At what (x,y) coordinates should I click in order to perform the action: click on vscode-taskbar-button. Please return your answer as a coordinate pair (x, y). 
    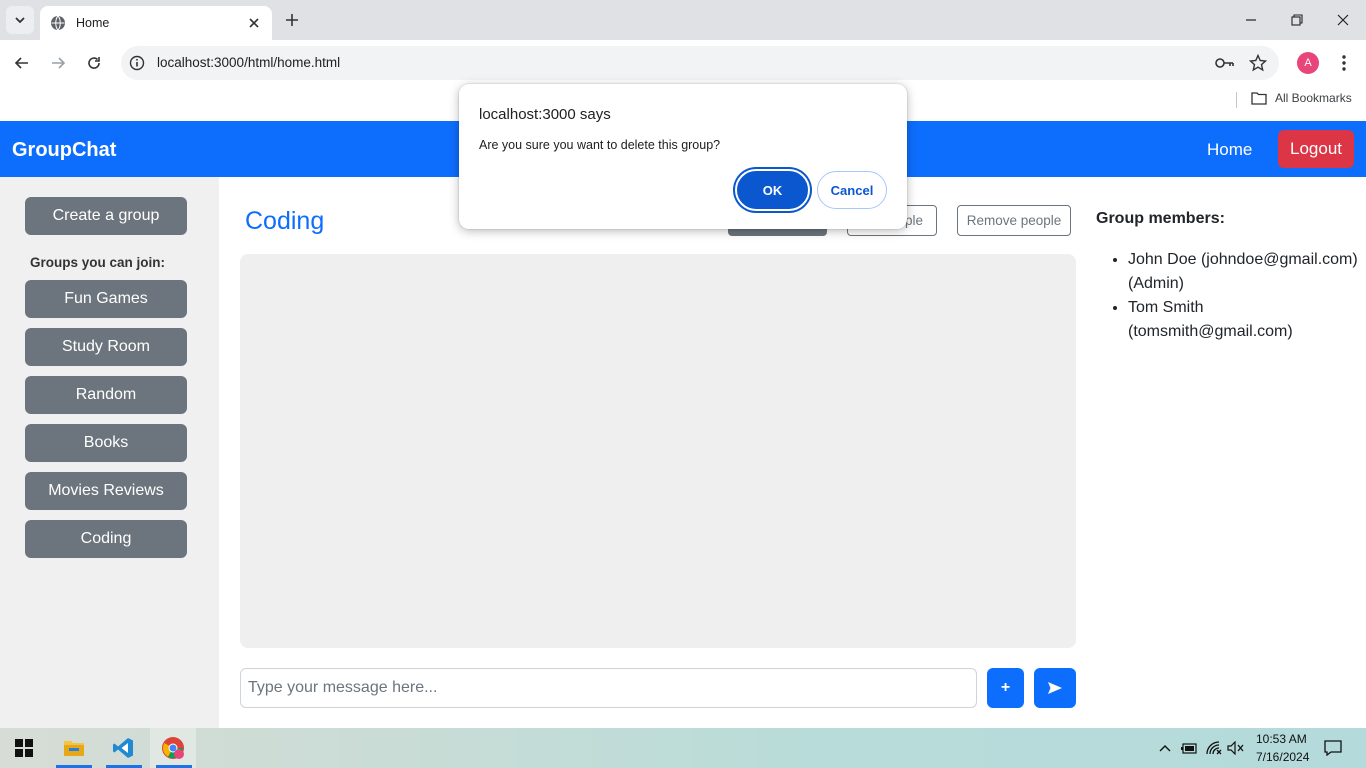
    Looking at the image, I should click on (123, 748).